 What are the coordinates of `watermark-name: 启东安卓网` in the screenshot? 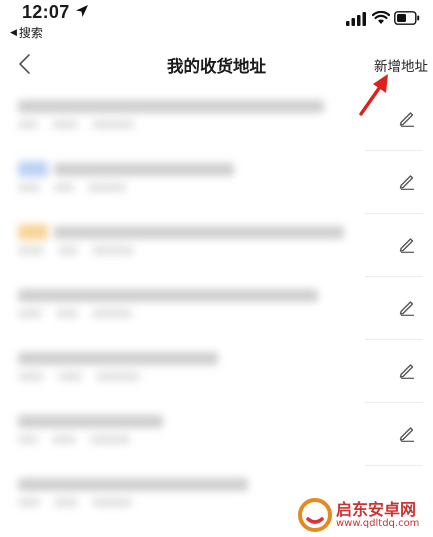 It's located at (376, 509).